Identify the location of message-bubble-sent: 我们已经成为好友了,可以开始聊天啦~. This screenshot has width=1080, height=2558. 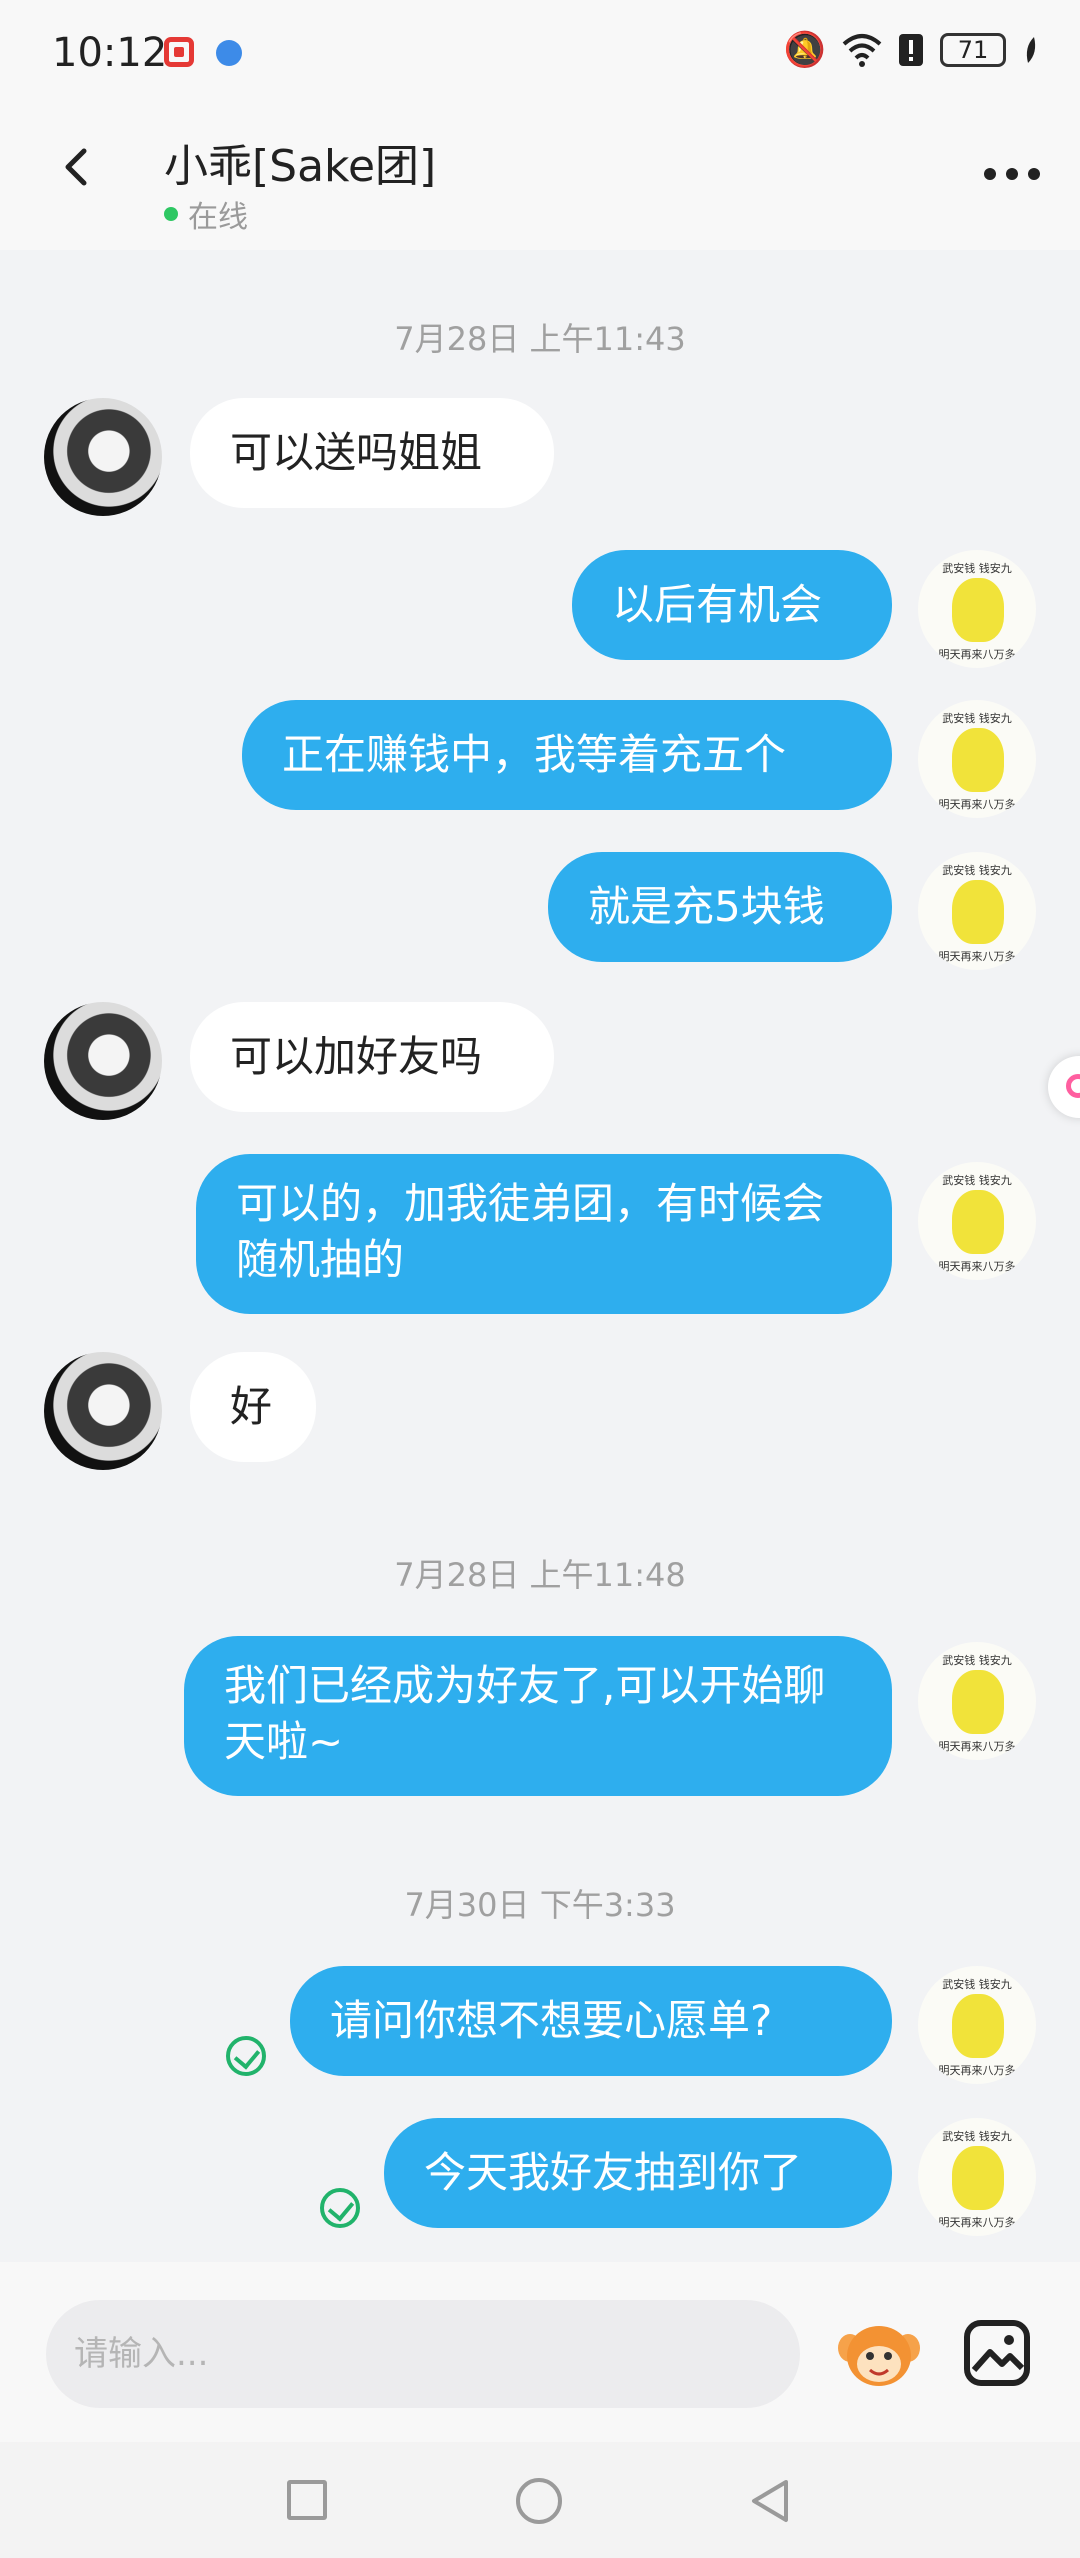
(538, 1716).